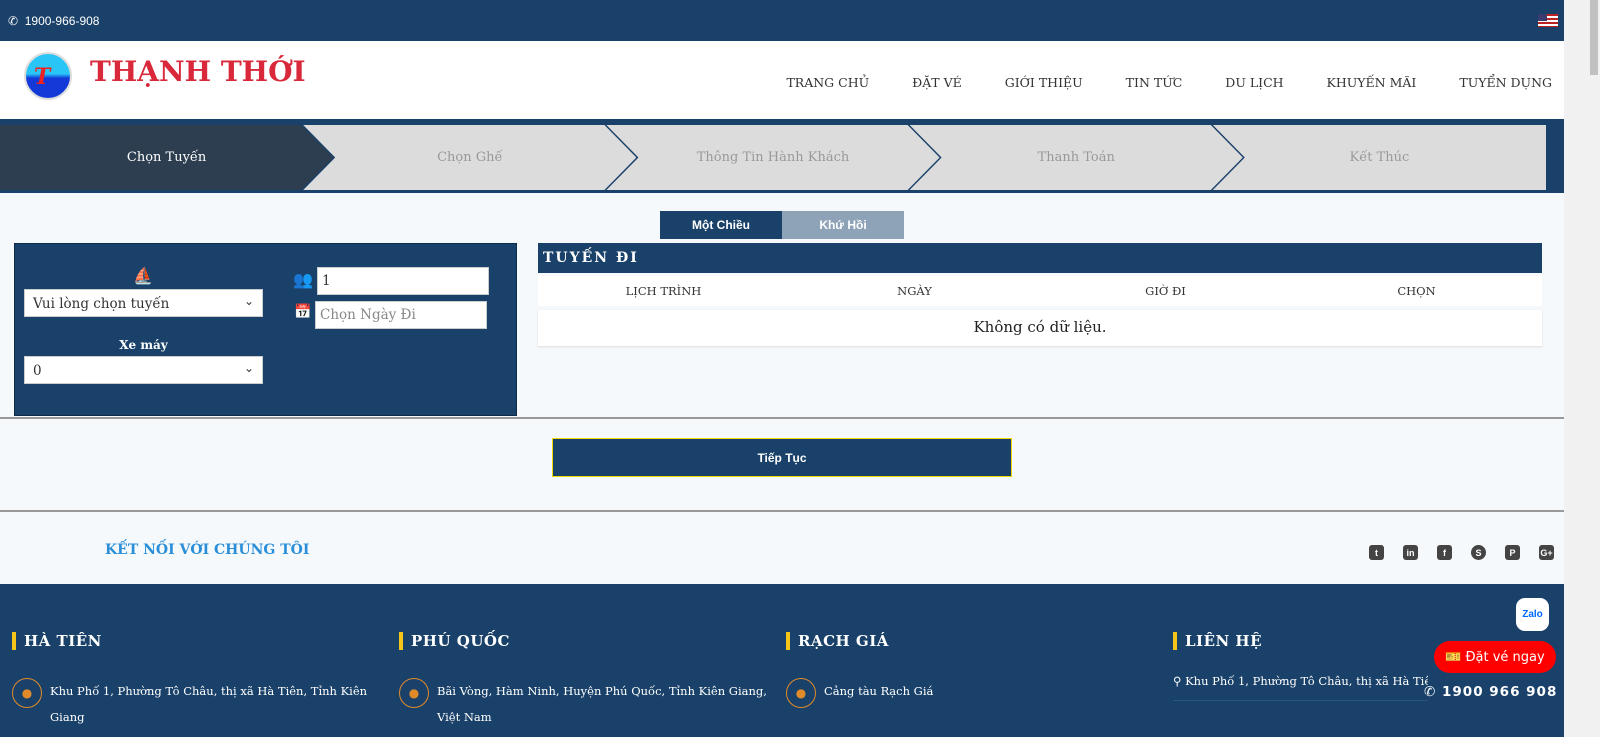  I want to click on search-form: ⛵ Vui lòng chọn tuyến⌄ Xe máy 0⌄ 👥 📅, so click(265, 329).